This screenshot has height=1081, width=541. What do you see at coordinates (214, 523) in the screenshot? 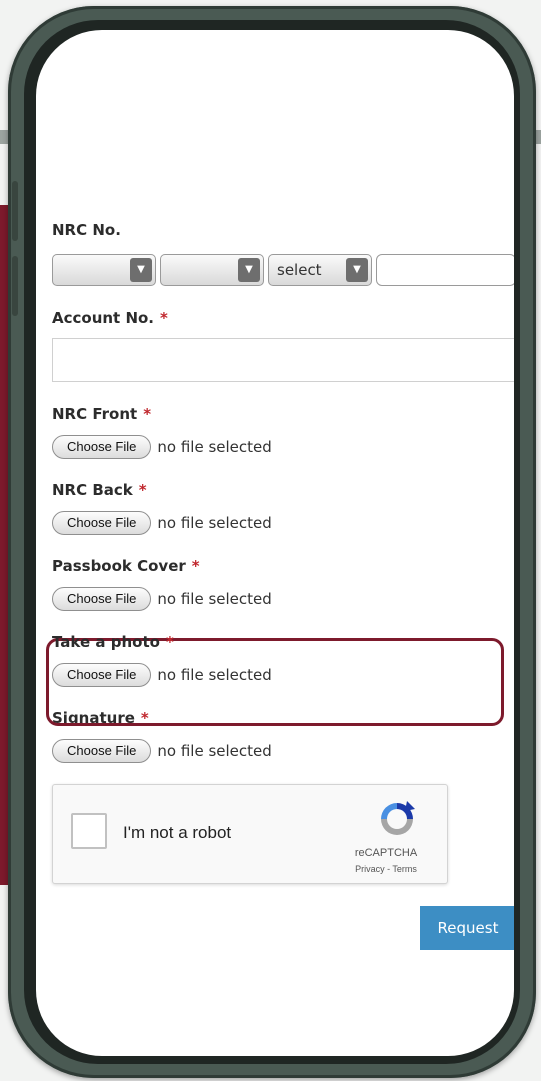
I see `nrc-back-file-status: no file selected` at bounding box center [214, 523].